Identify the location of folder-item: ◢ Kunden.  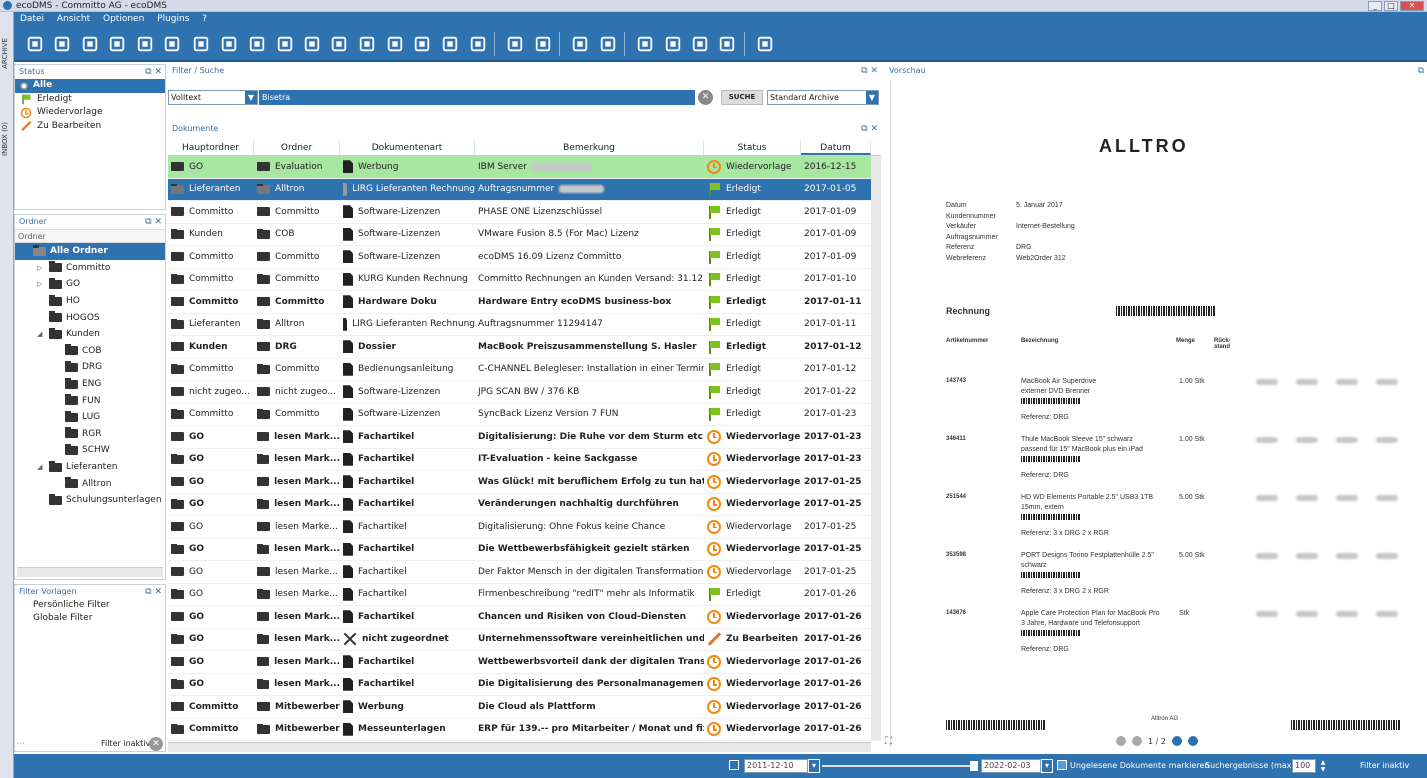
(90, 334).